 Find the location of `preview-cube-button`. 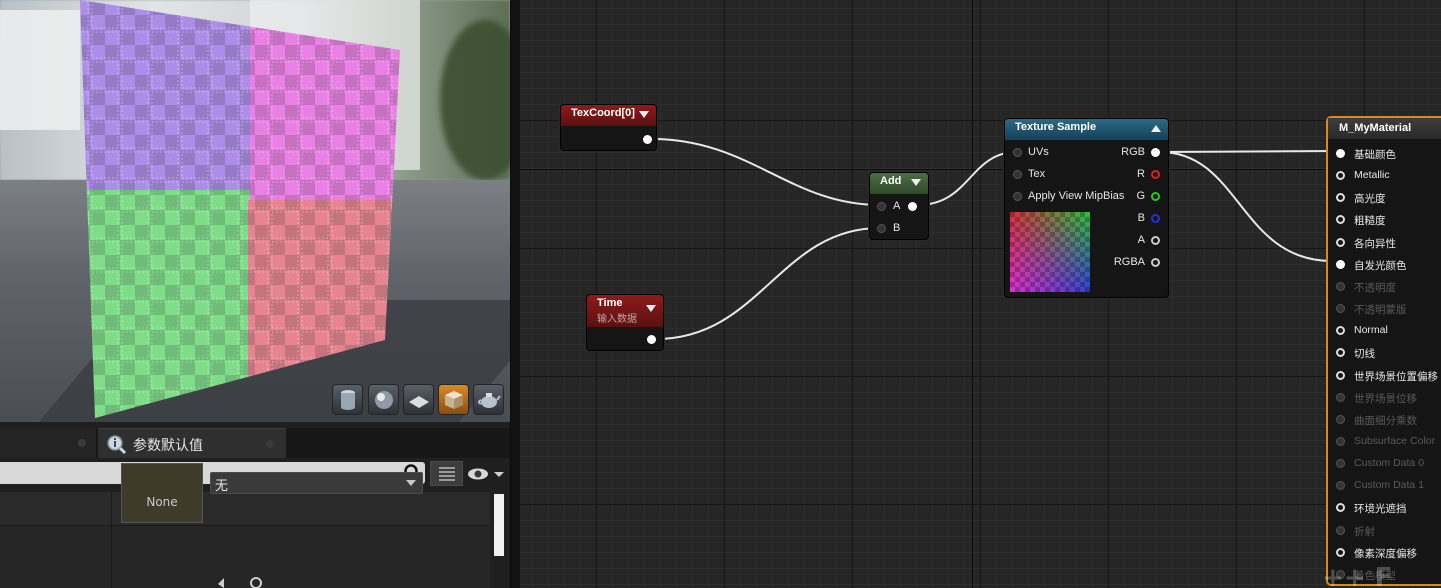

preview-cube-button is located at coordinates (453, 399).